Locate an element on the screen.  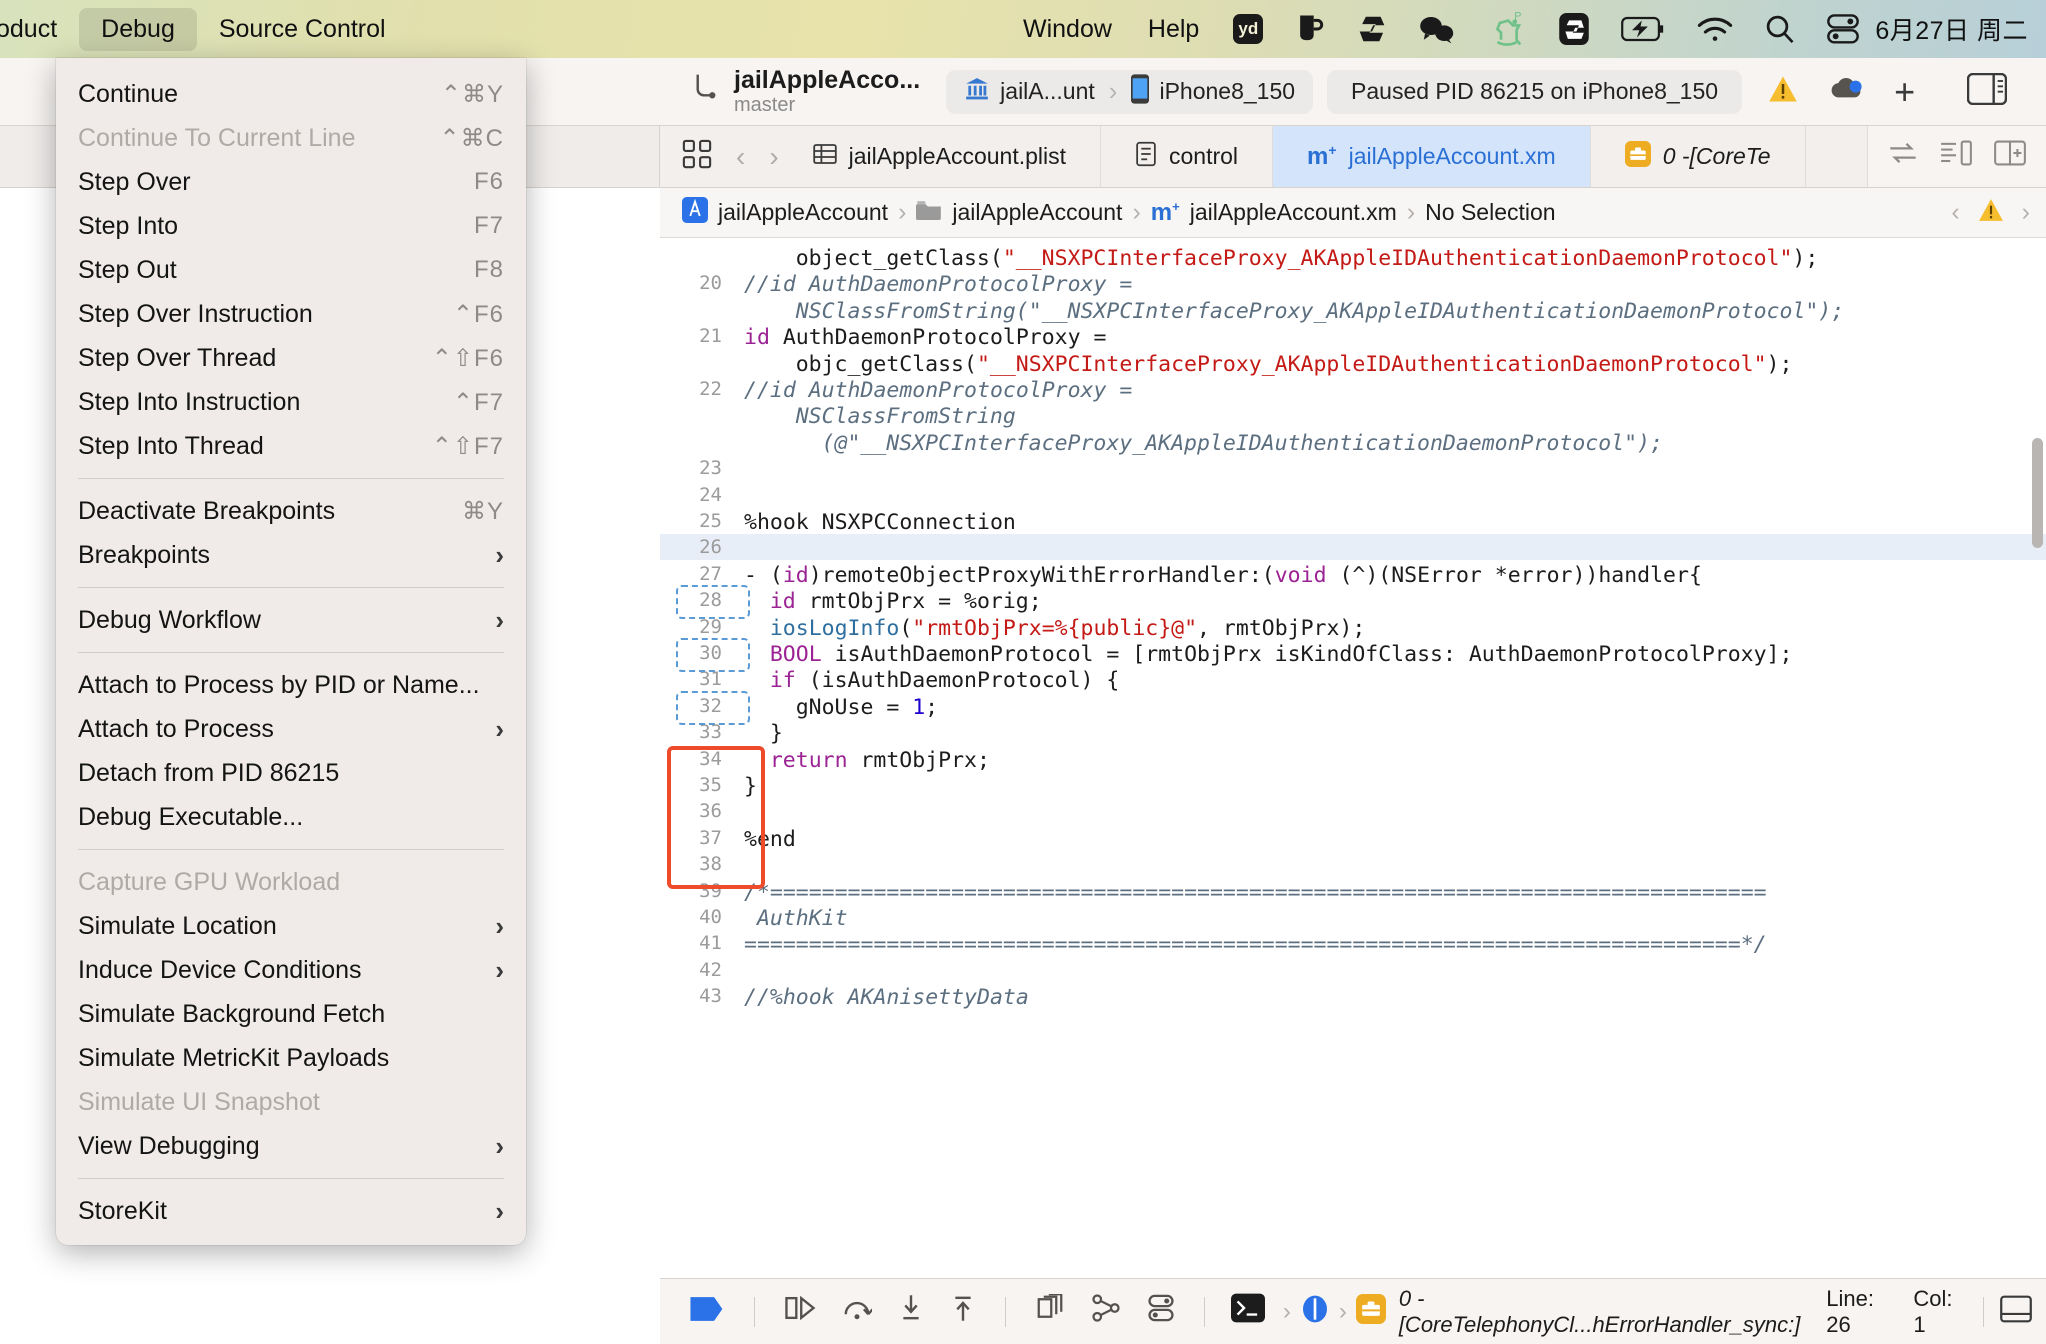
line-number: 20 is located at coordinates (691, 283).